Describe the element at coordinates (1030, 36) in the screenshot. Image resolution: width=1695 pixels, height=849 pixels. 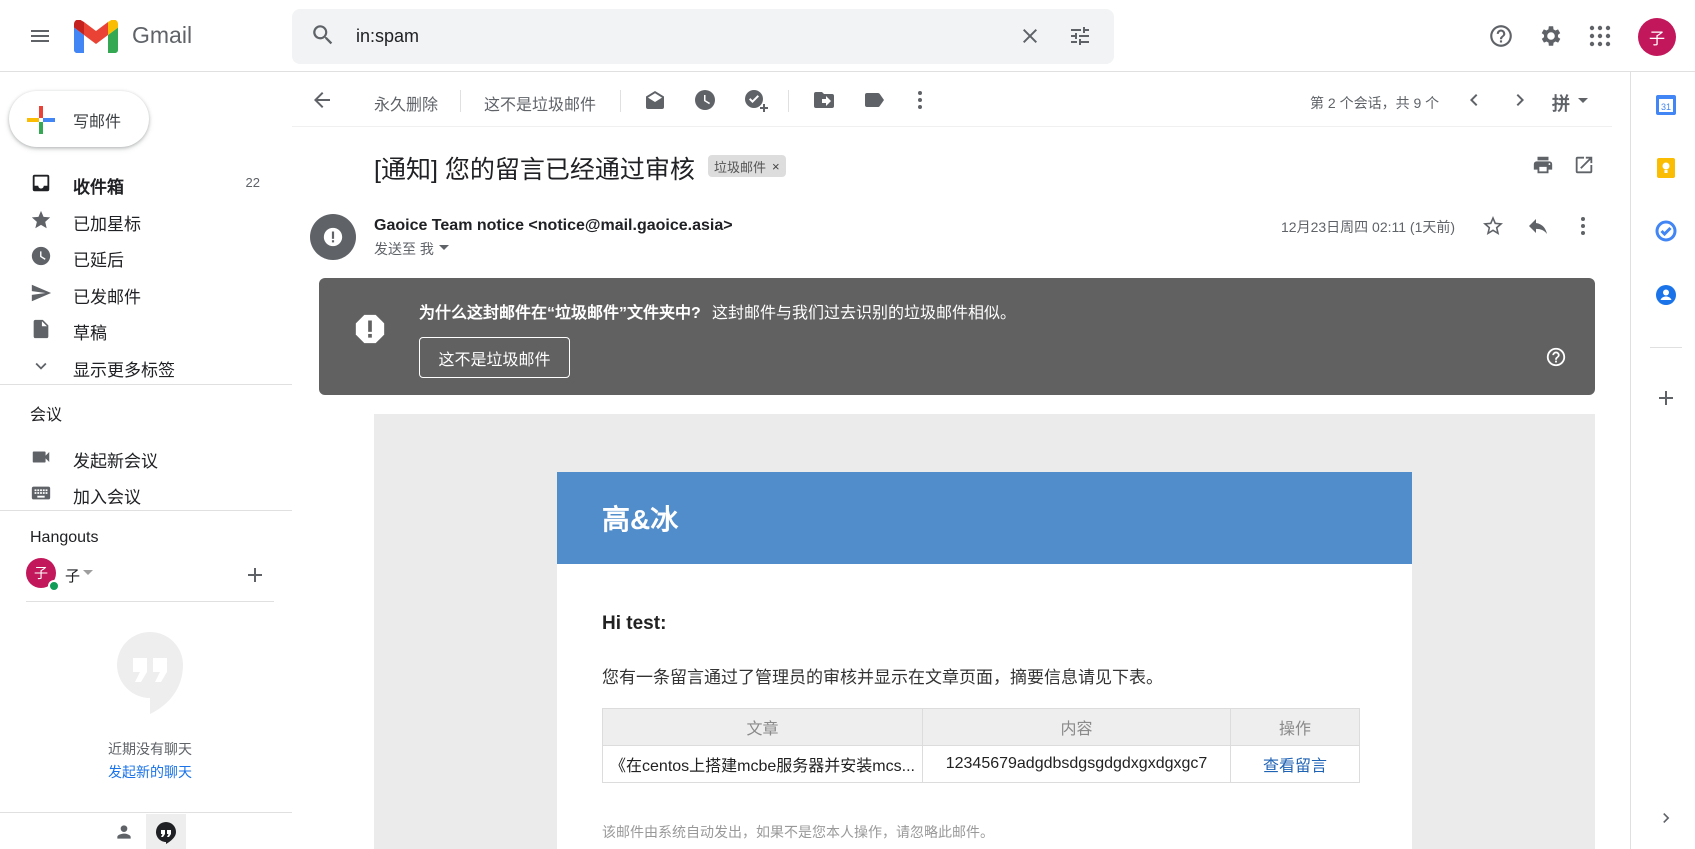
I see `clear-search-icon` at that location.